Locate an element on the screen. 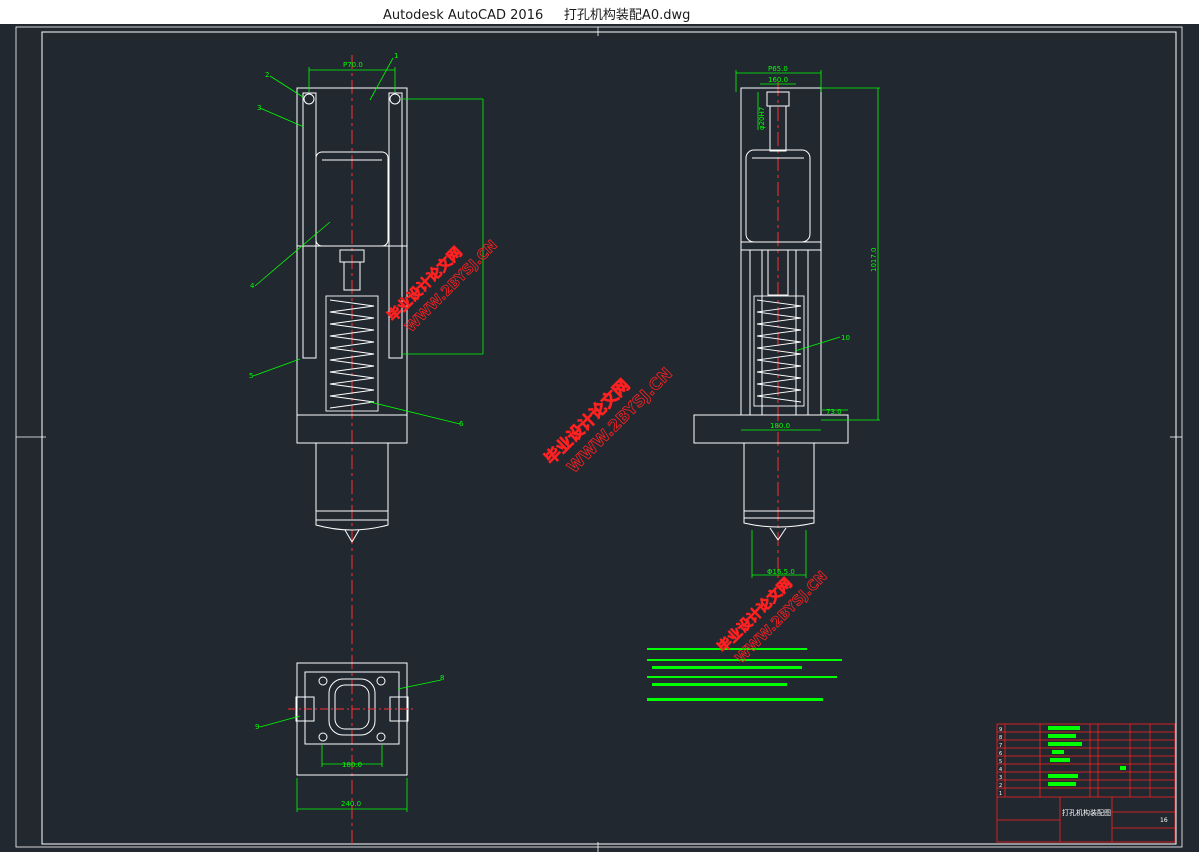  dim-160: 160.0 is located at coordinates (778, 80).